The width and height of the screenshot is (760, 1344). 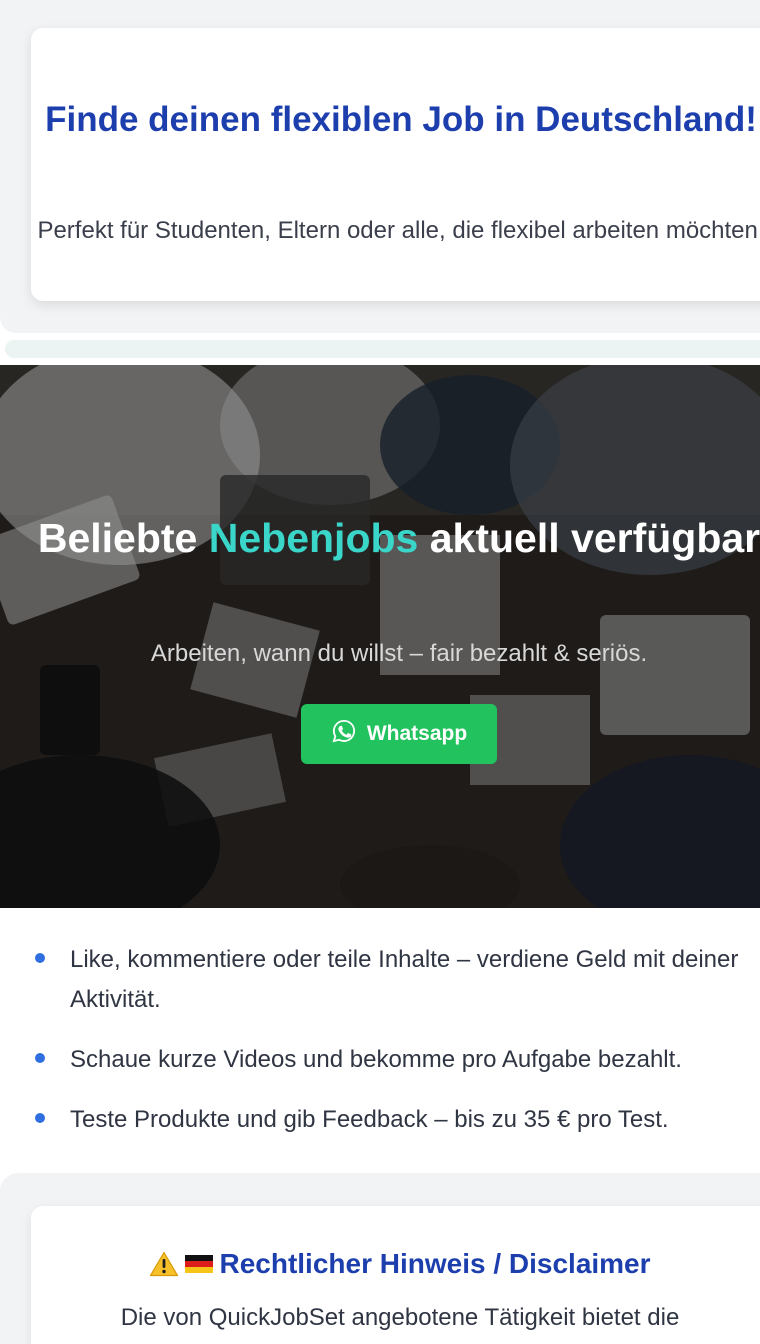 What do you see at coordinates (199, 1264) in the screenshot?
I see `german-flag-icon` at bounding box center [199, 1264].